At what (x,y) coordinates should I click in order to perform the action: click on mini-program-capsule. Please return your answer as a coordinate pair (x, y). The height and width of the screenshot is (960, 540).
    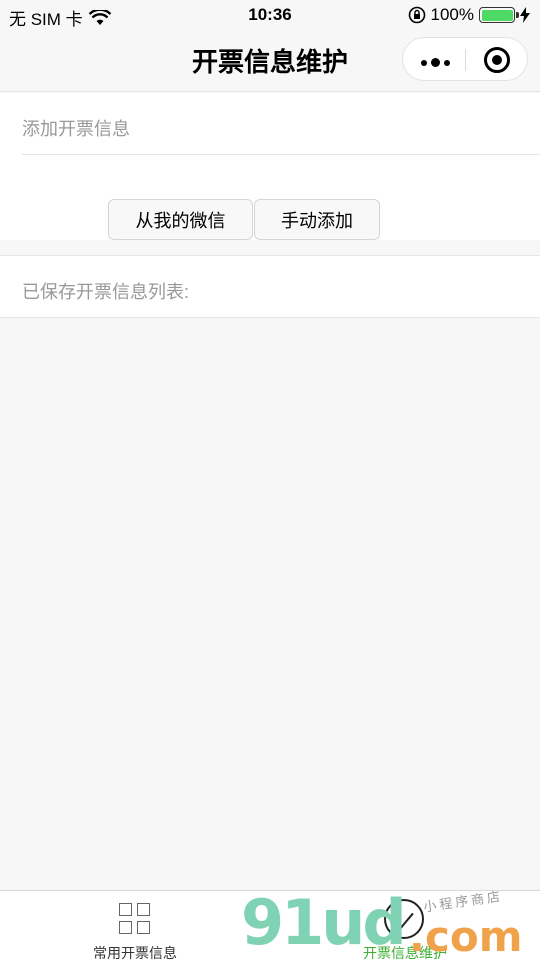
    Looking at the image, I should click on (465, 59).